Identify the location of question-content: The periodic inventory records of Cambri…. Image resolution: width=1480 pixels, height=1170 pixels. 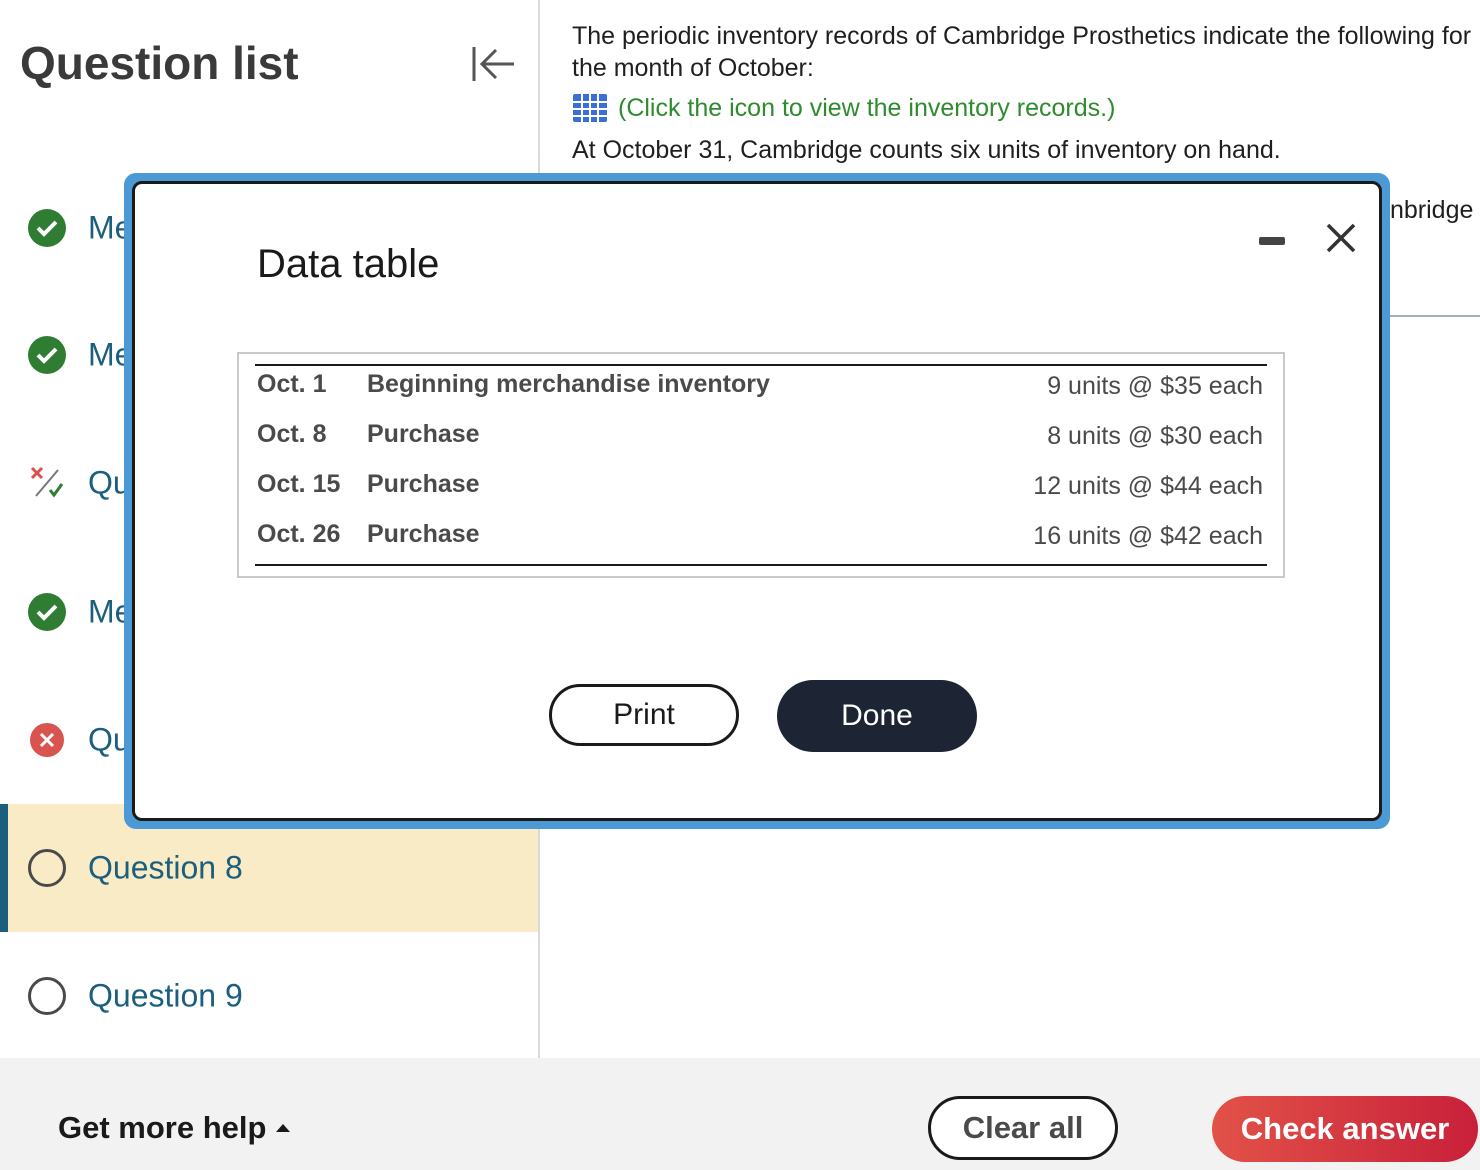
(1022, 93).